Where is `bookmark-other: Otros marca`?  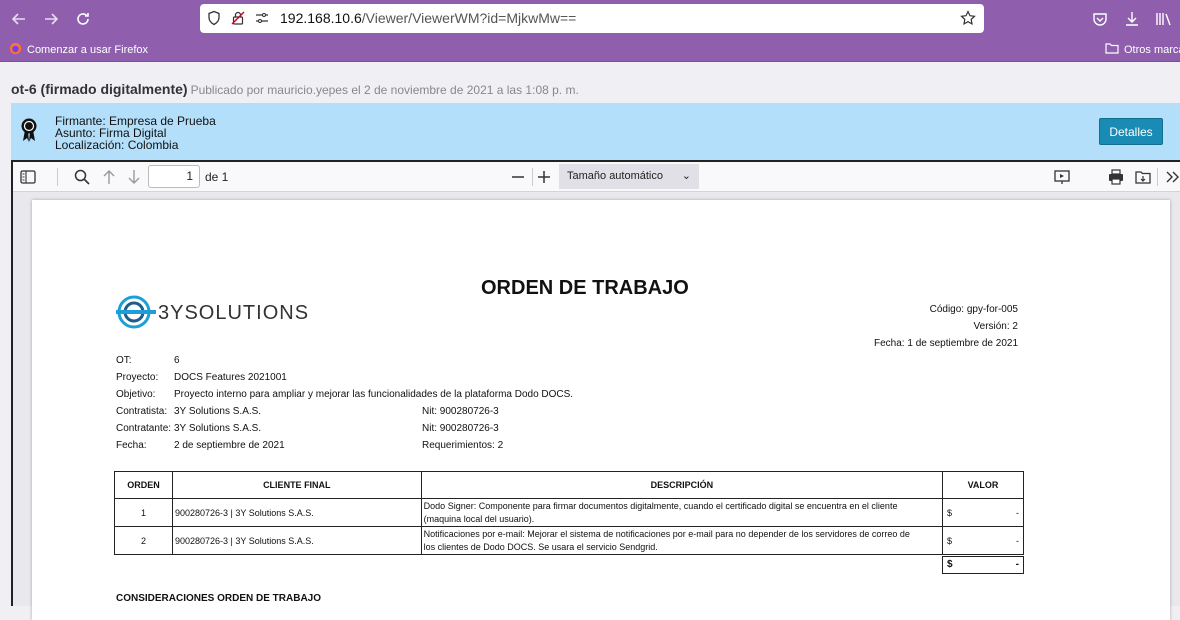 bookmark-other: Otros marca is located at coordinates (1142, 49).